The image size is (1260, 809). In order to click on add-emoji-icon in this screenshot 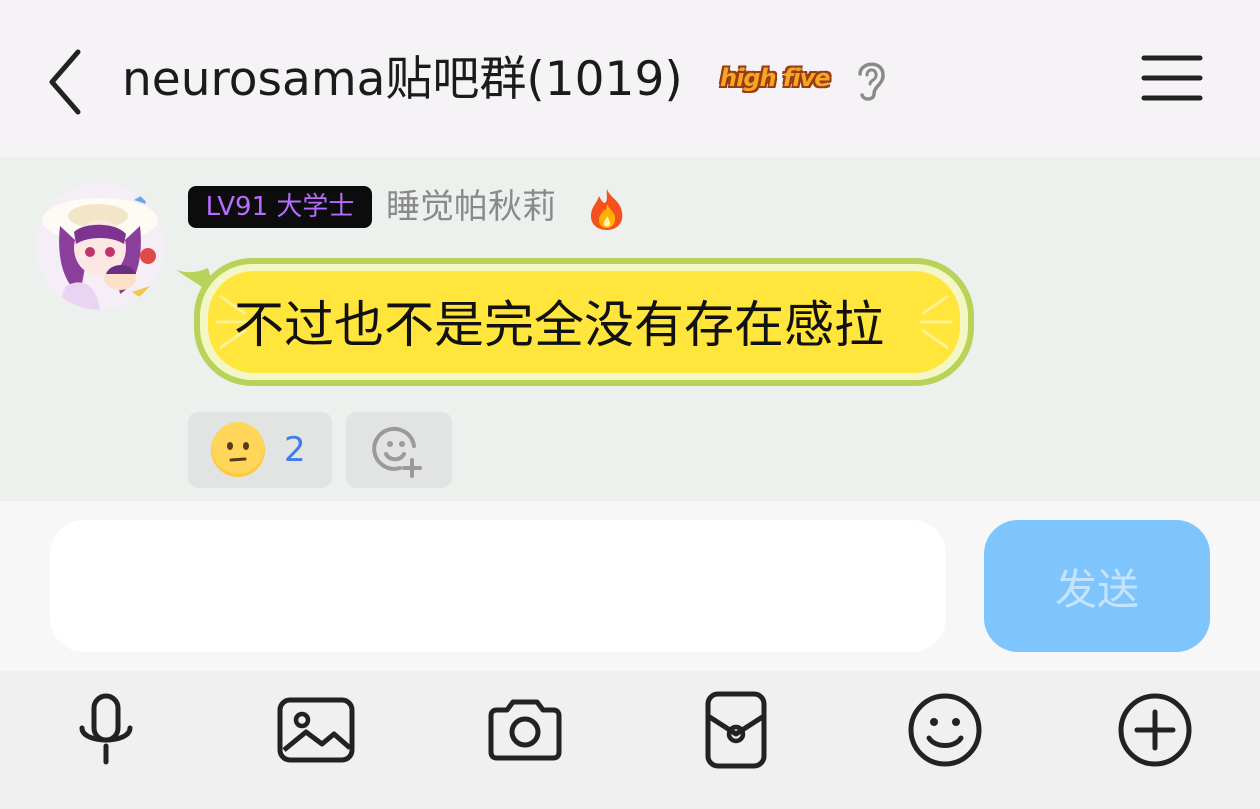, I will do `click(397, 452)`.